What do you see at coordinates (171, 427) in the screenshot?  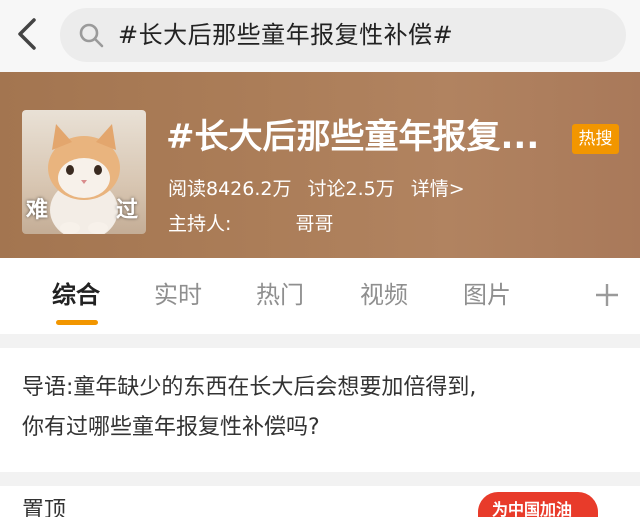 I see `guide-line-2: 你有过哪些童年报复性补偿吗?` at bounding box center [171, 427].